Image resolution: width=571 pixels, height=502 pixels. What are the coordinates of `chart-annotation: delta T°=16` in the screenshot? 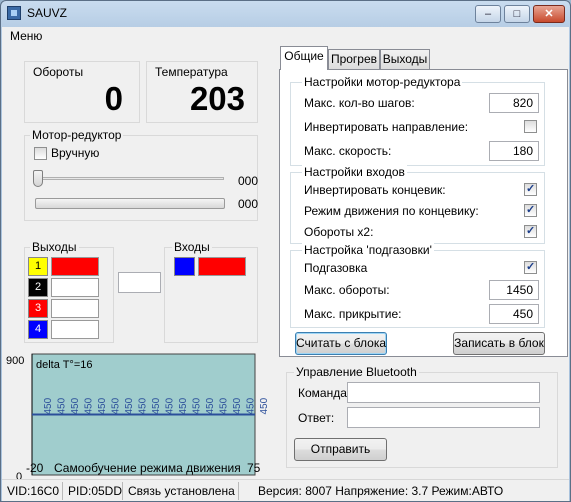 It's located at (64, 365).